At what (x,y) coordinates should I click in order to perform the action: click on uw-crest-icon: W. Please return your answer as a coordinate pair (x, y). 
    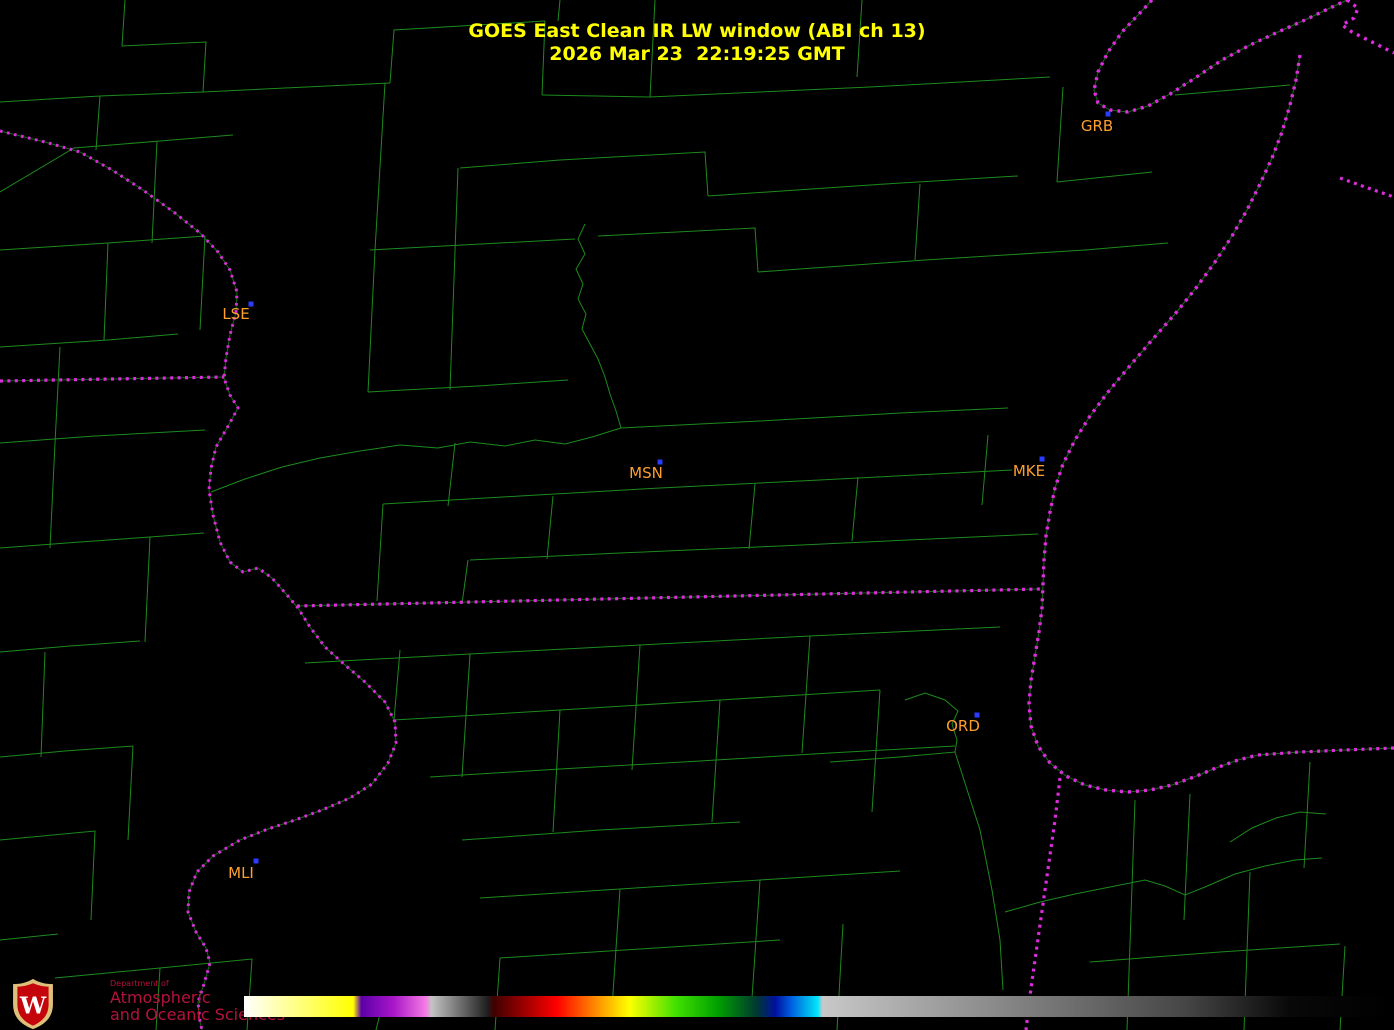
    Looking at the image, I should click on (33, 1004).